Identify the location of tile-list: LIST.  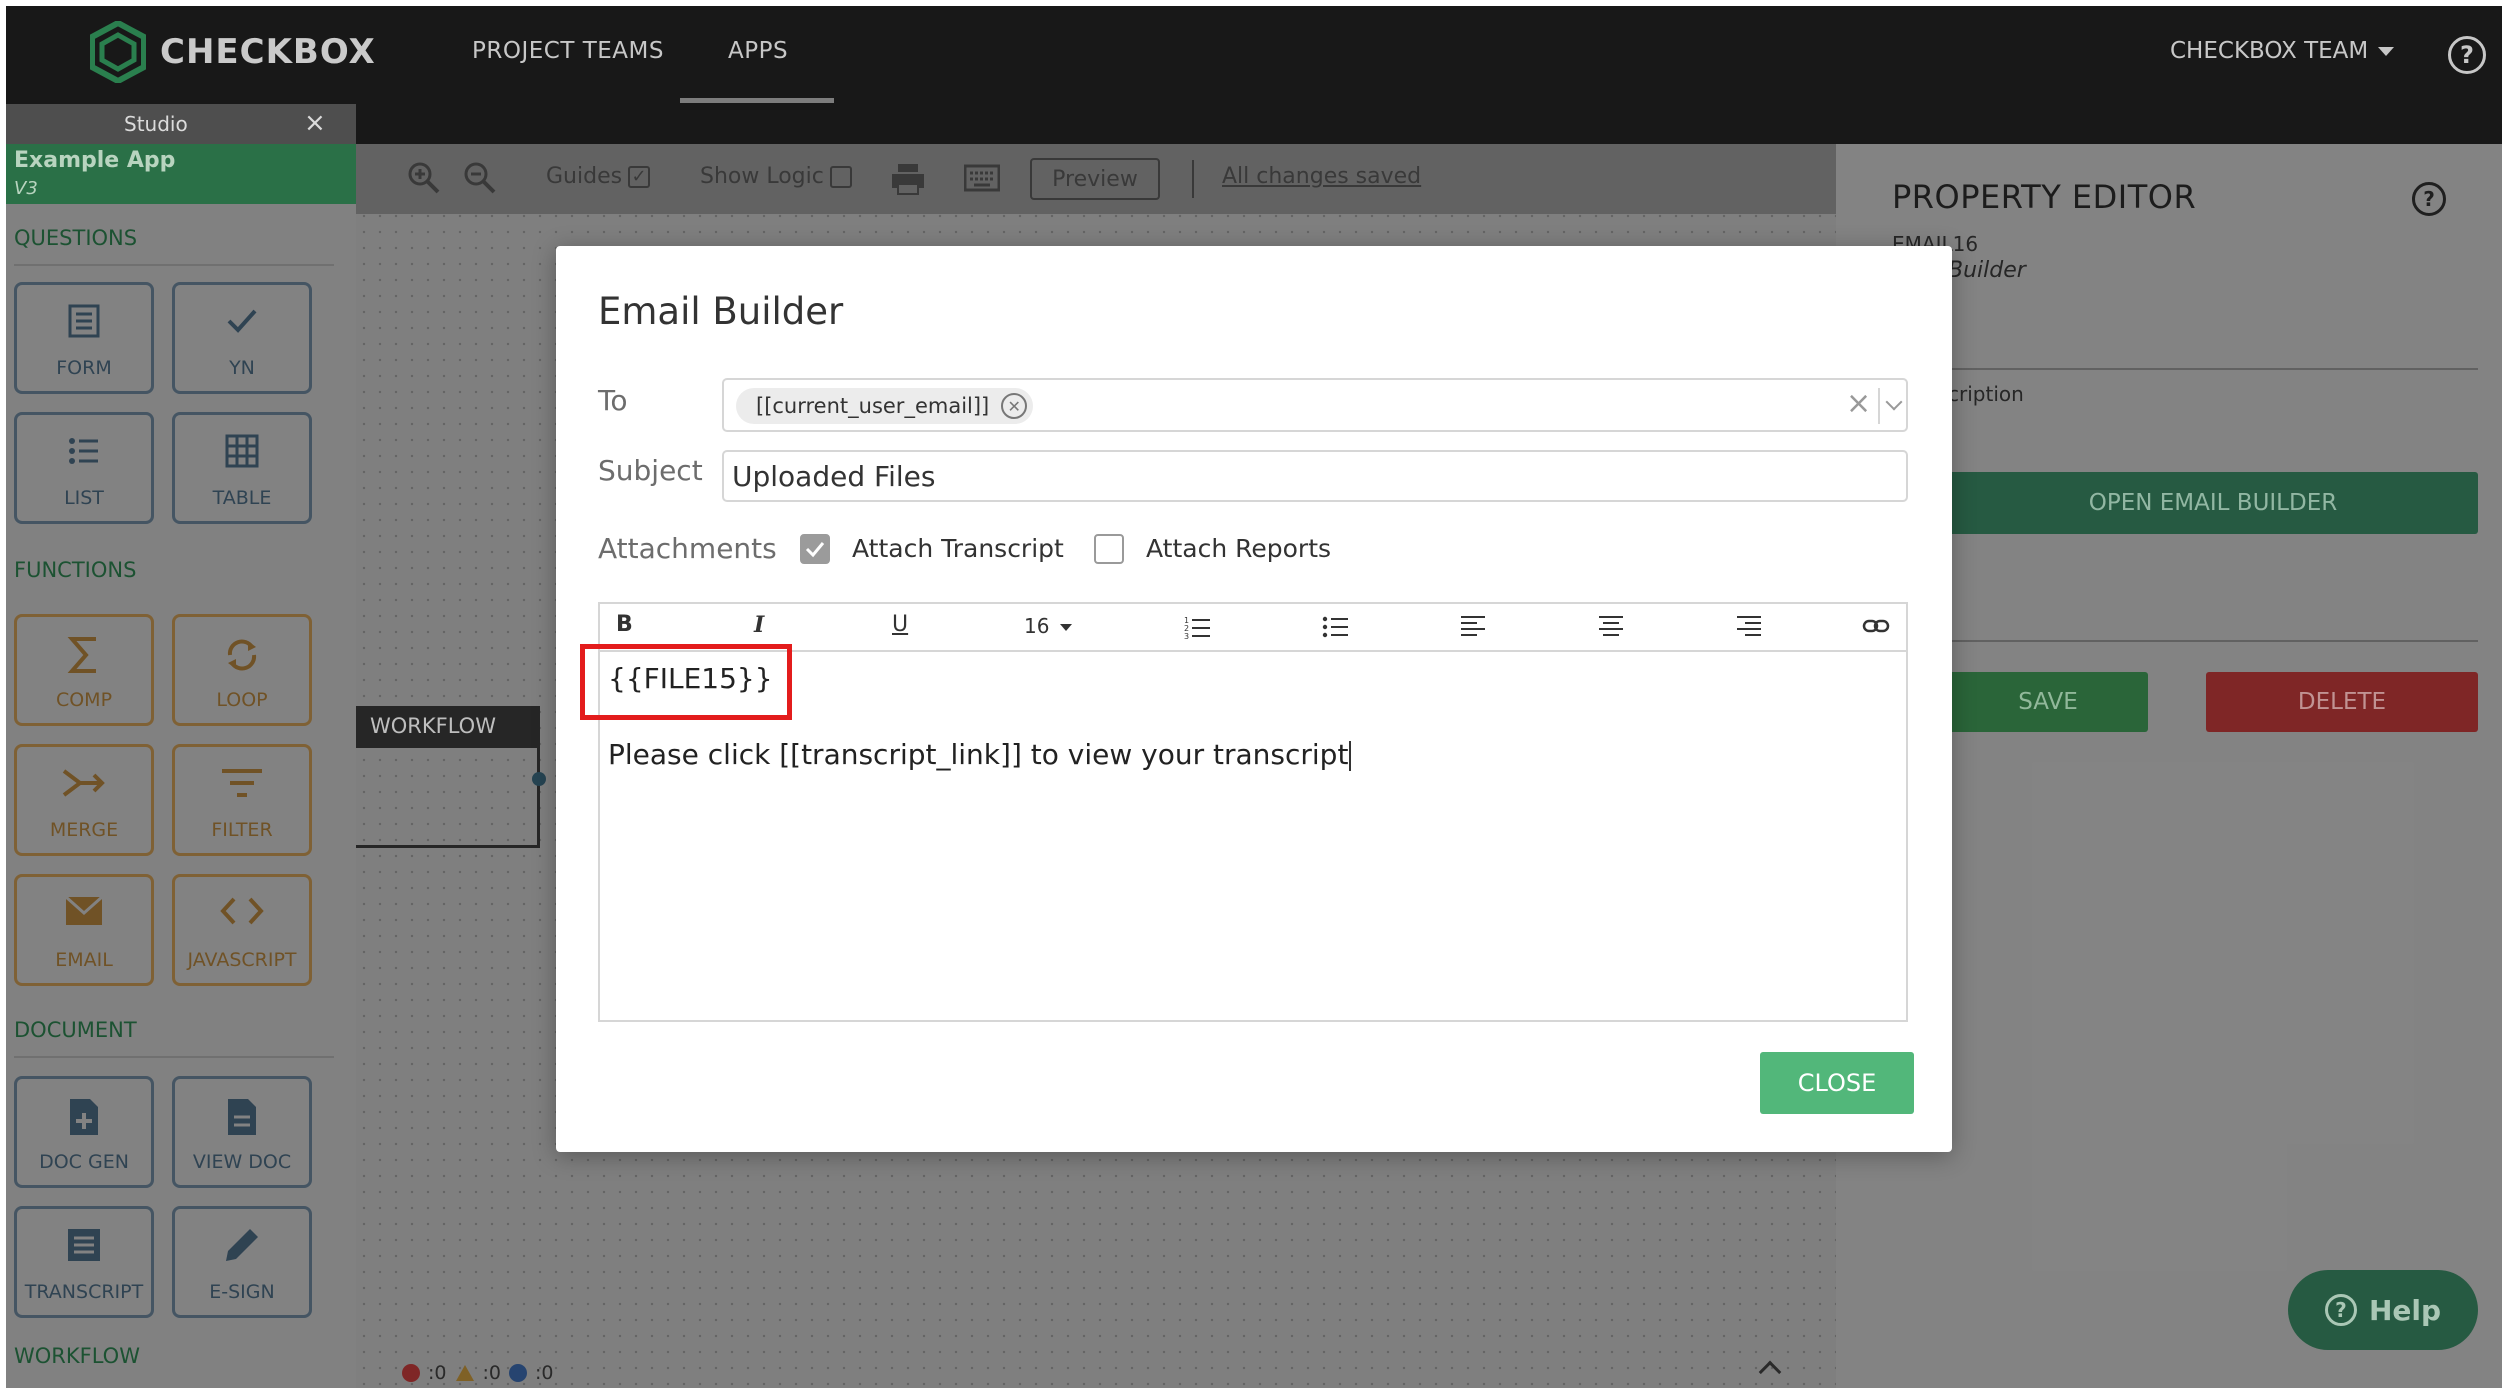
(84, 468).